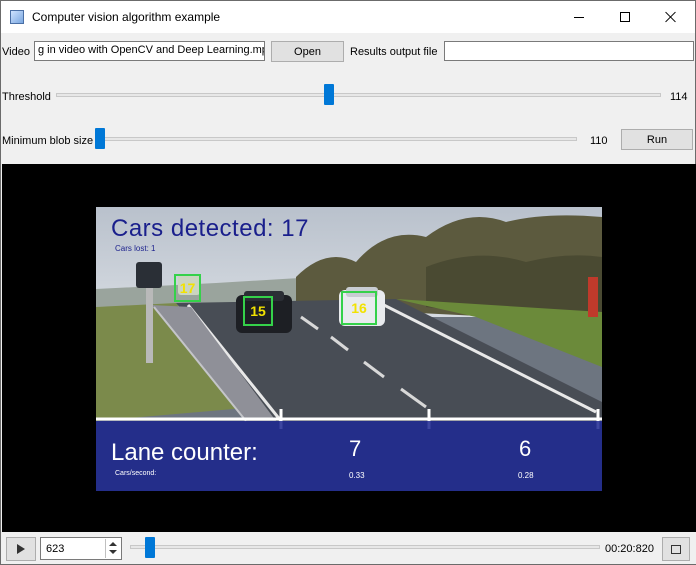 The width and height of the screenshot is (696, 565). I want to click on app-icon, so click(17, 17).